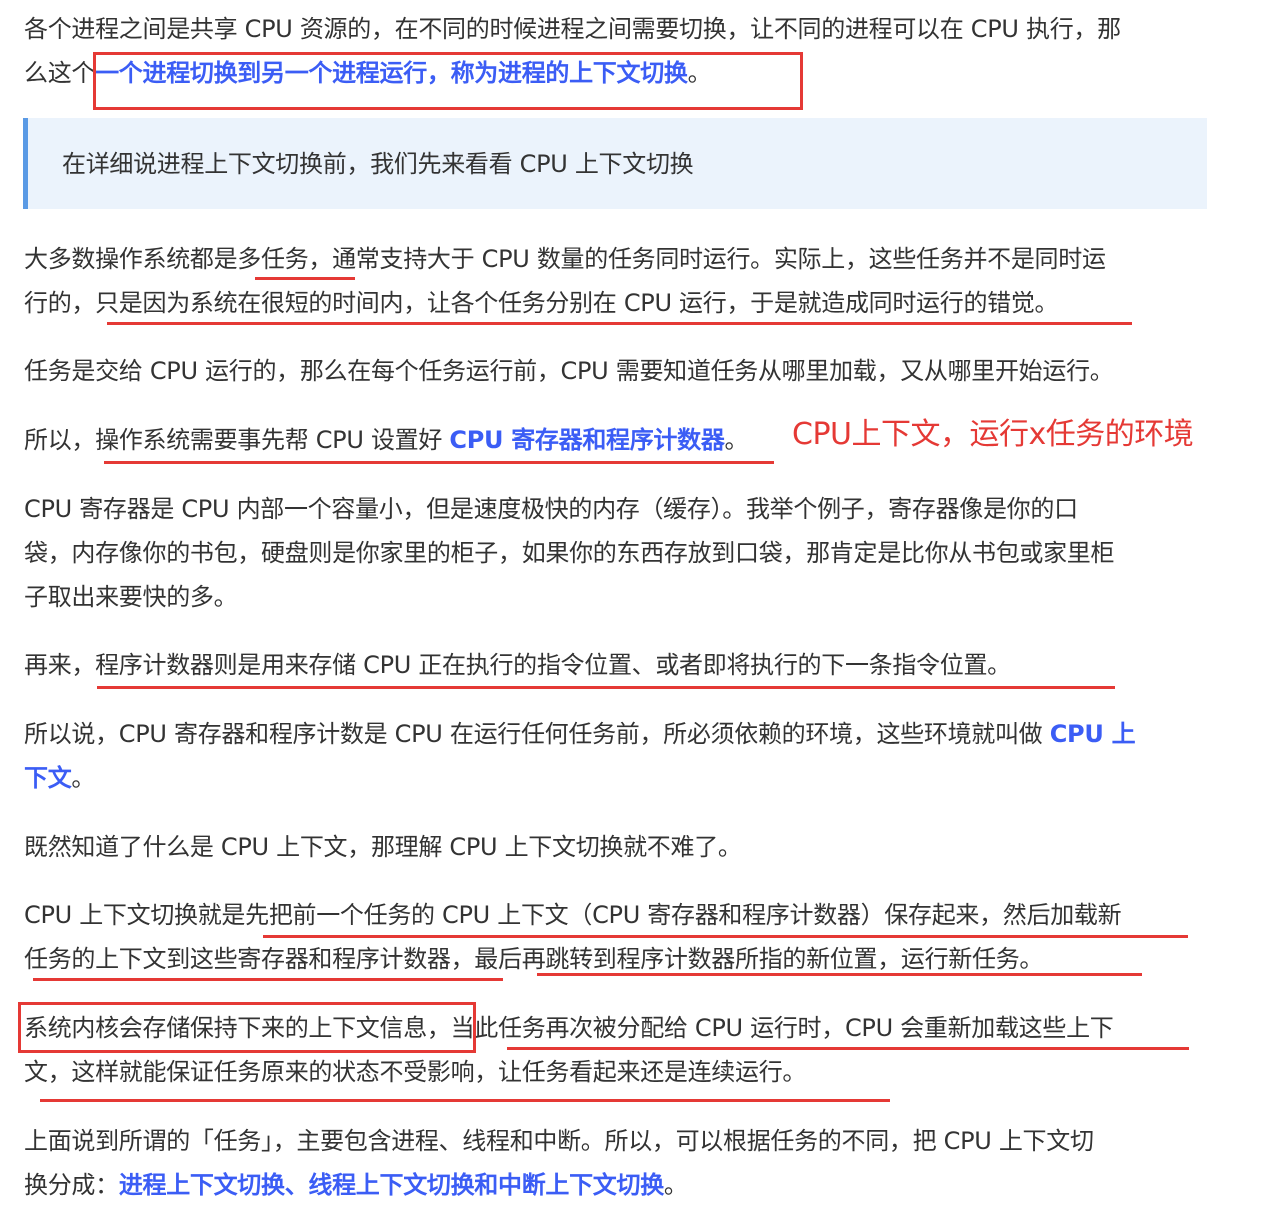 The image size is (1269, 1217). I want to click on para-11-text: 换分成：, so click(71, 1185).